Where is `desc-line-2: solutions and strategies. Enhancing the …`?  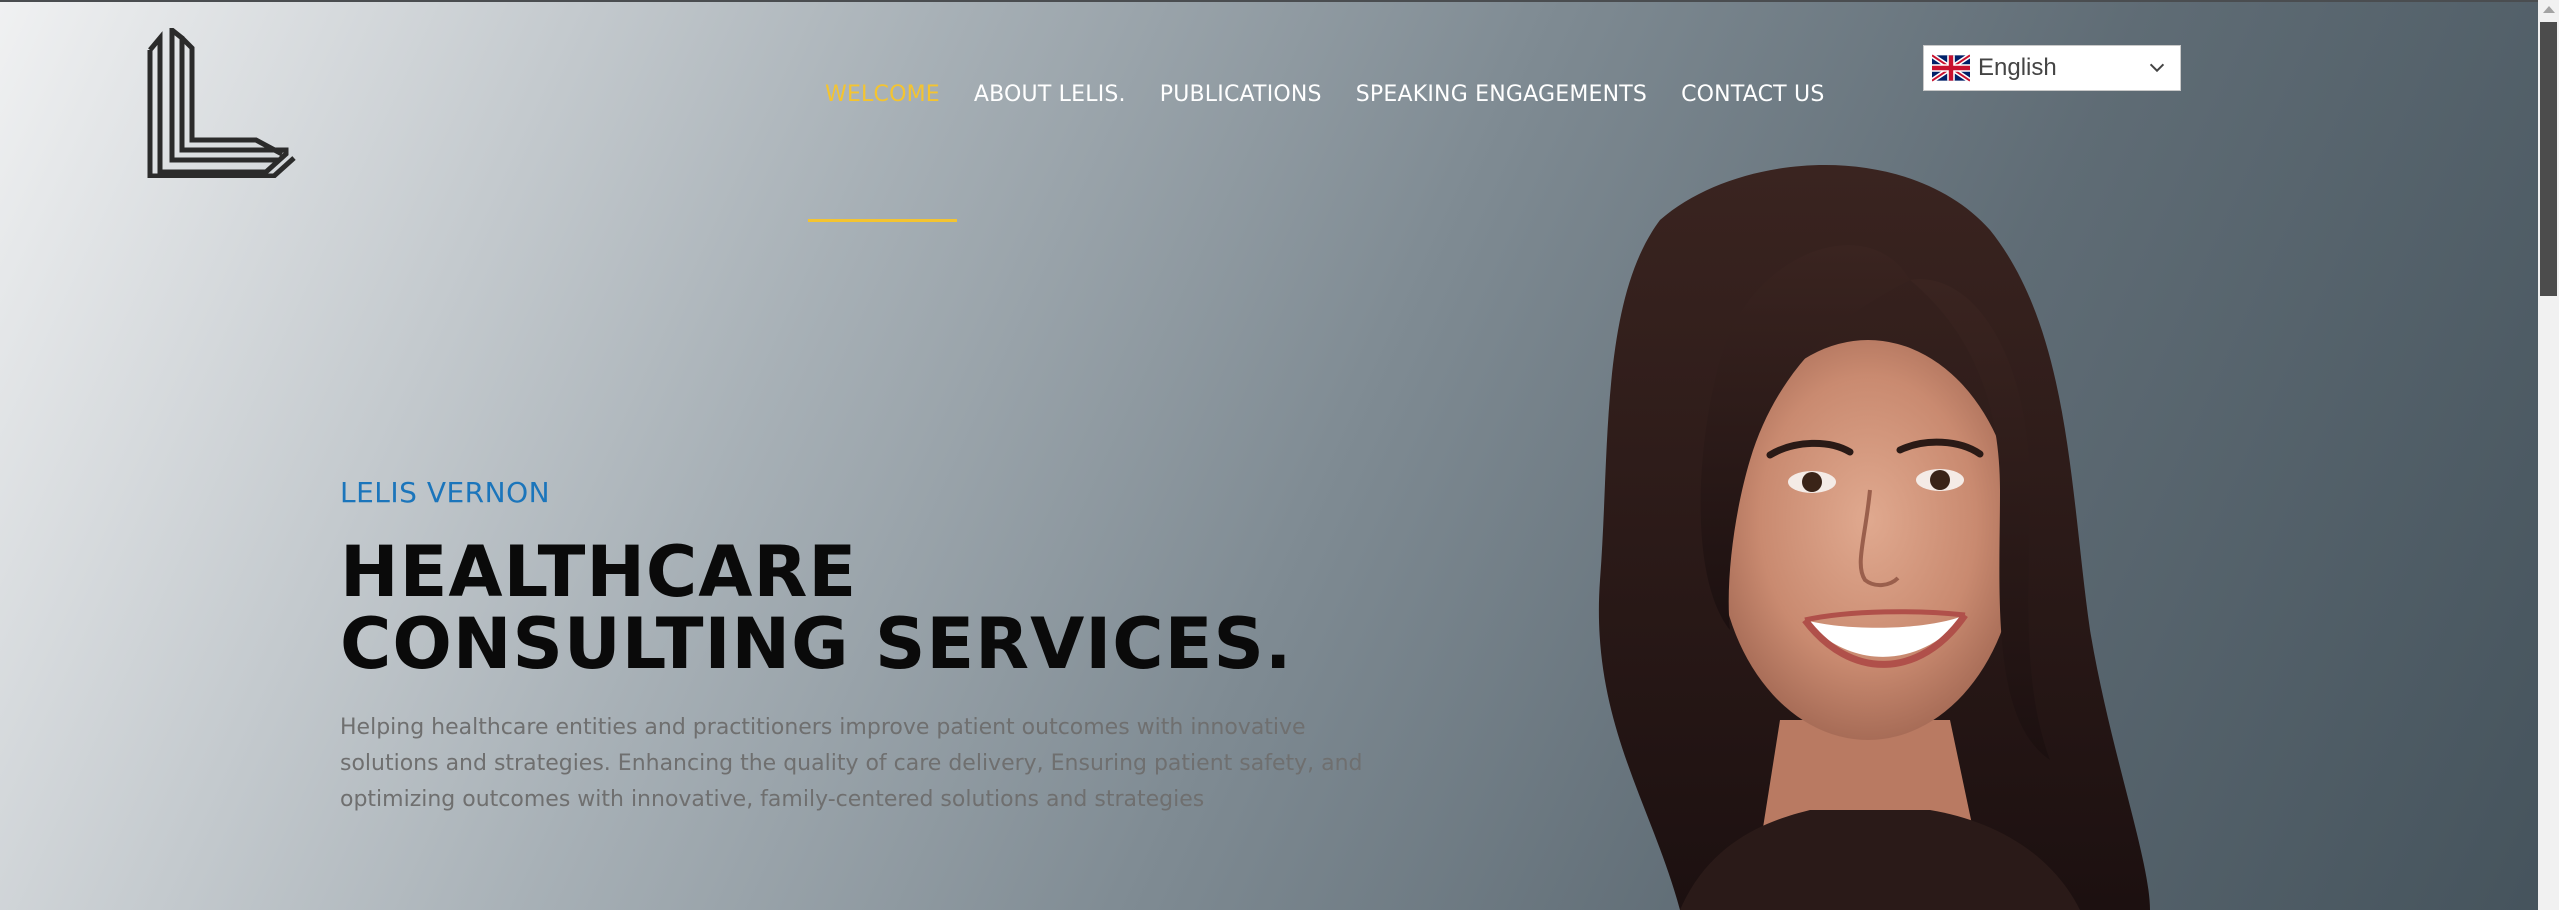
desc-line-2: solutions and strategies. Enhancing the … is located at coordinates (851, 763).